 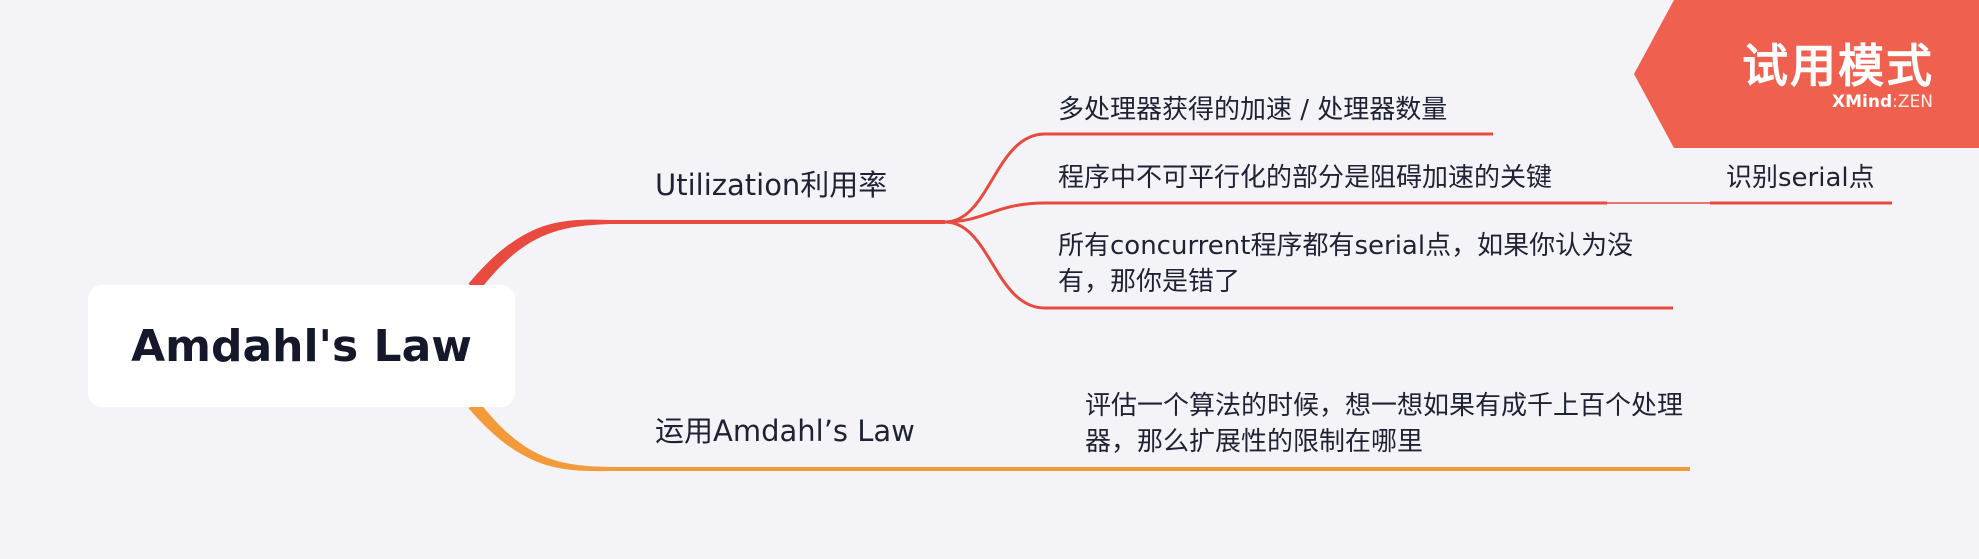 I want to click on leaf-concurrent-serial-label: 所有concurrent程序都有serial点，如果你认为没有，那你是错了, so click(x=1346, y=264).